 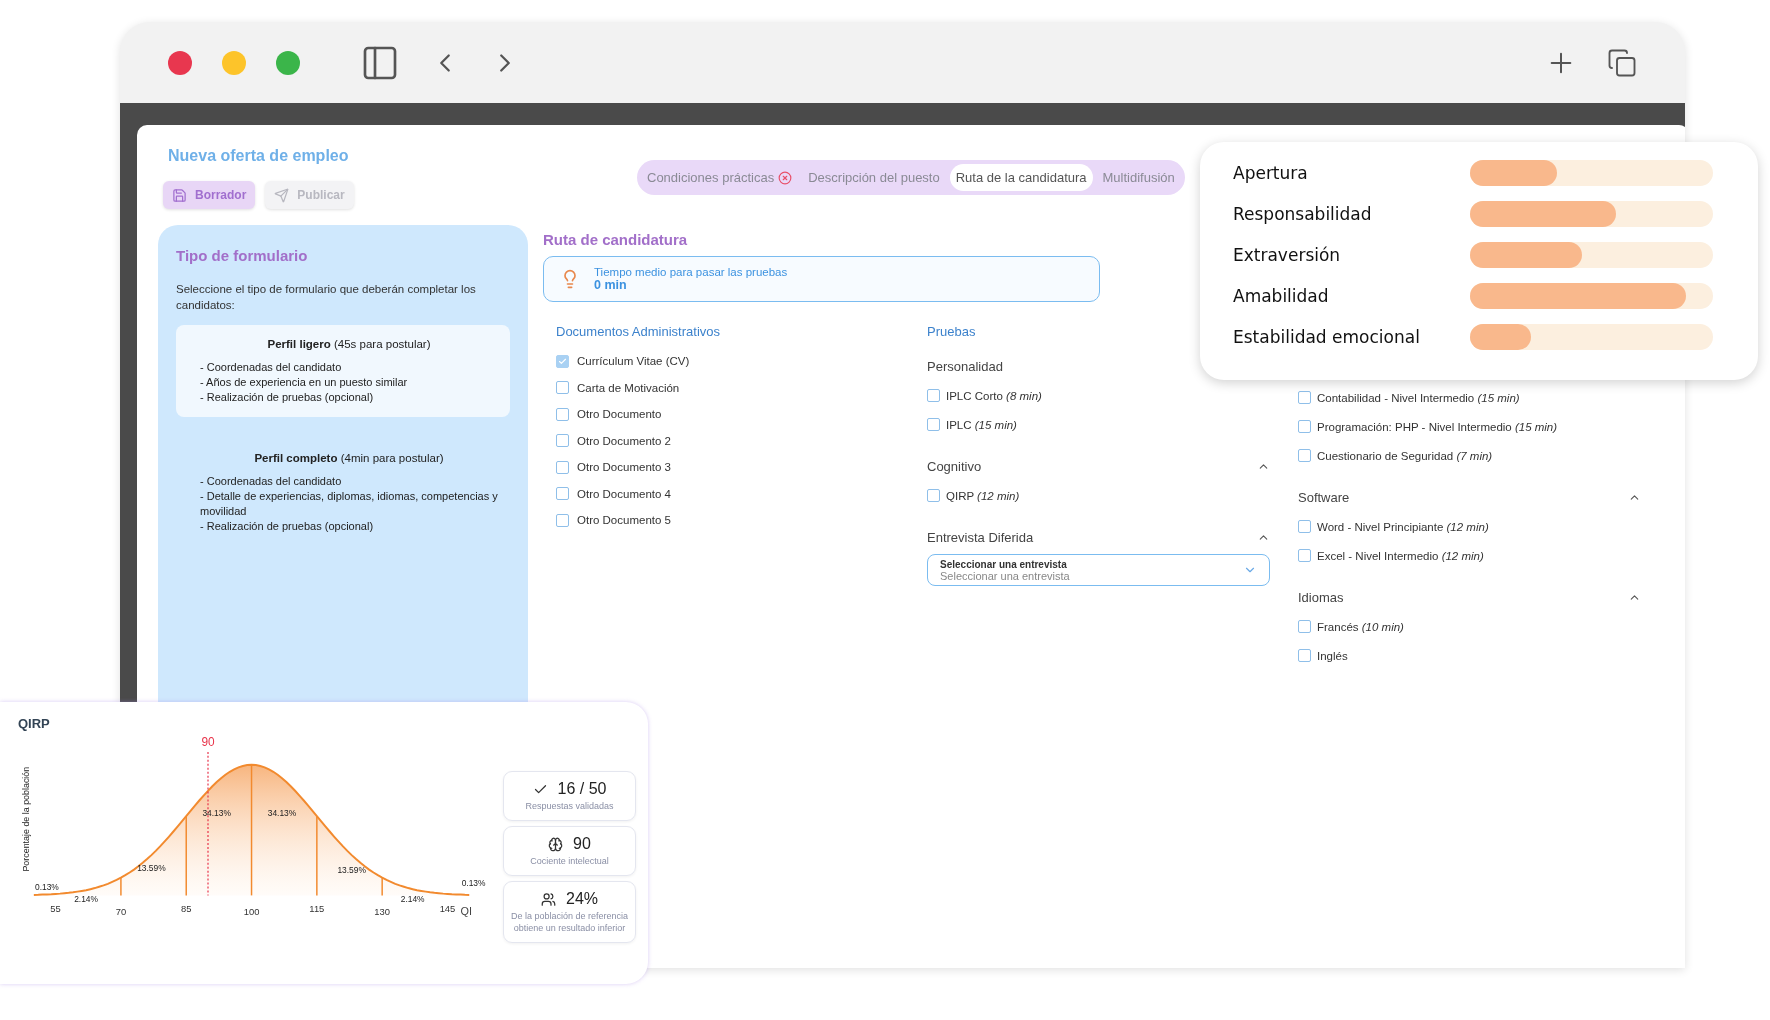 I want to click on axis-label: QI, so click(x=466, y=911).